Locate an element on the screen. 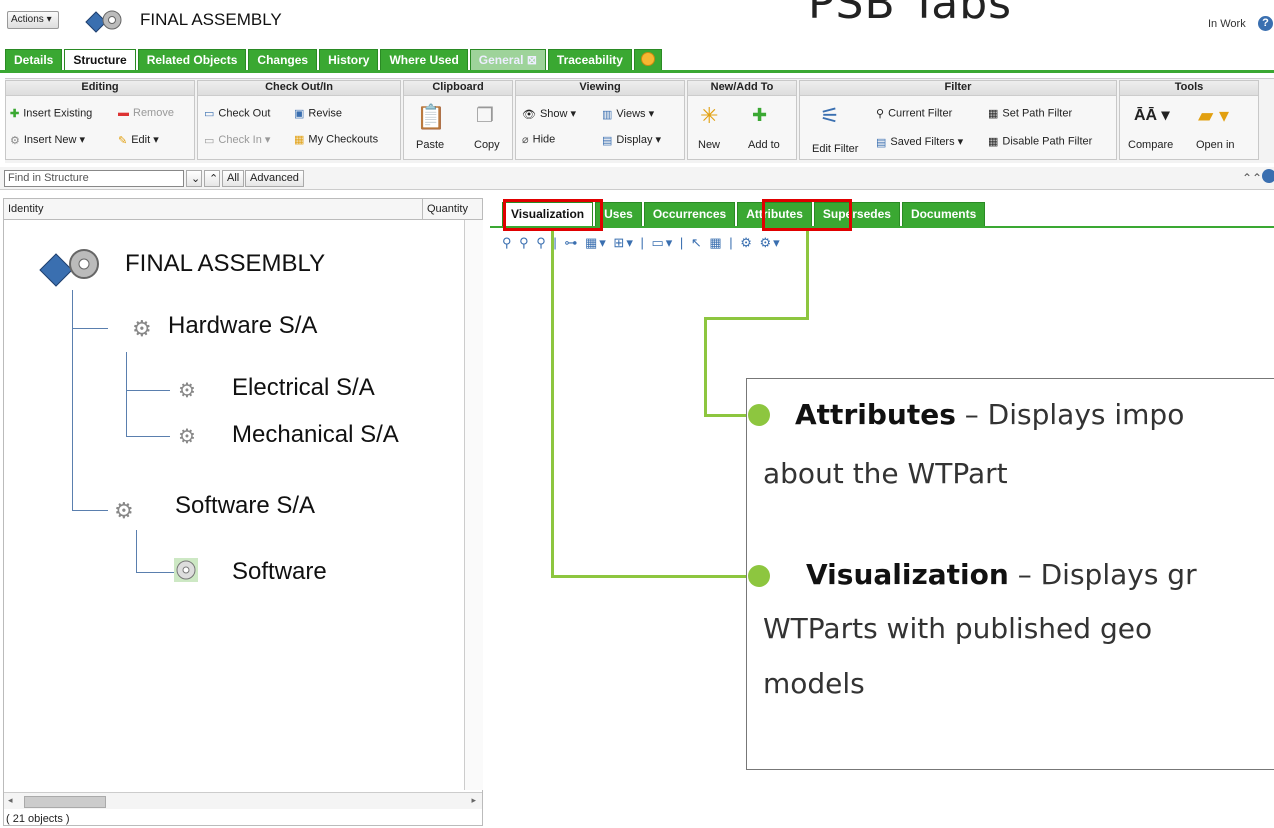 This screenshot has width=1274, height=828. tab-changes: Changes is located at coordinates (283, 60).